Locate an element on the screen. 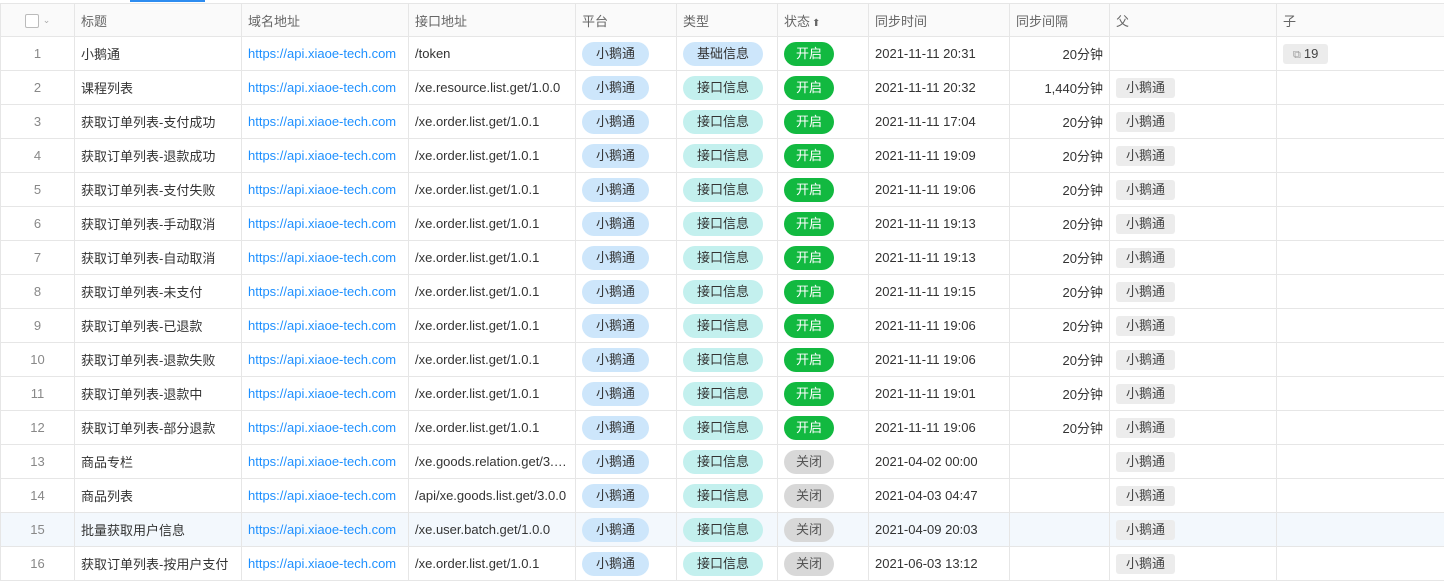 This screenshot has width=1444, height=581. column-header-platform: 平台 is located at coordinates (626, 20).